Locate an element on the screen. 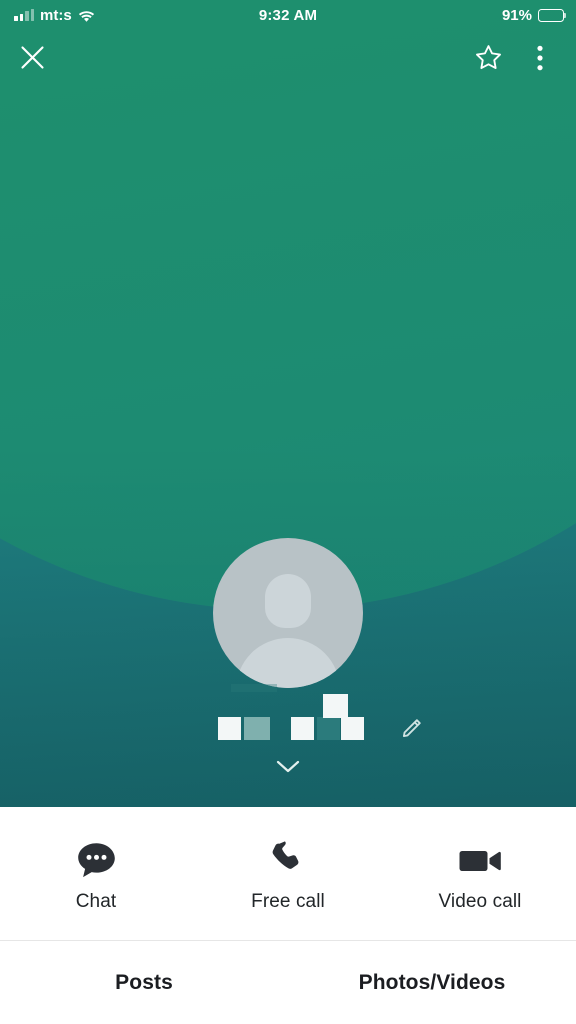  favorite-button is located at coordinates (488, 60).